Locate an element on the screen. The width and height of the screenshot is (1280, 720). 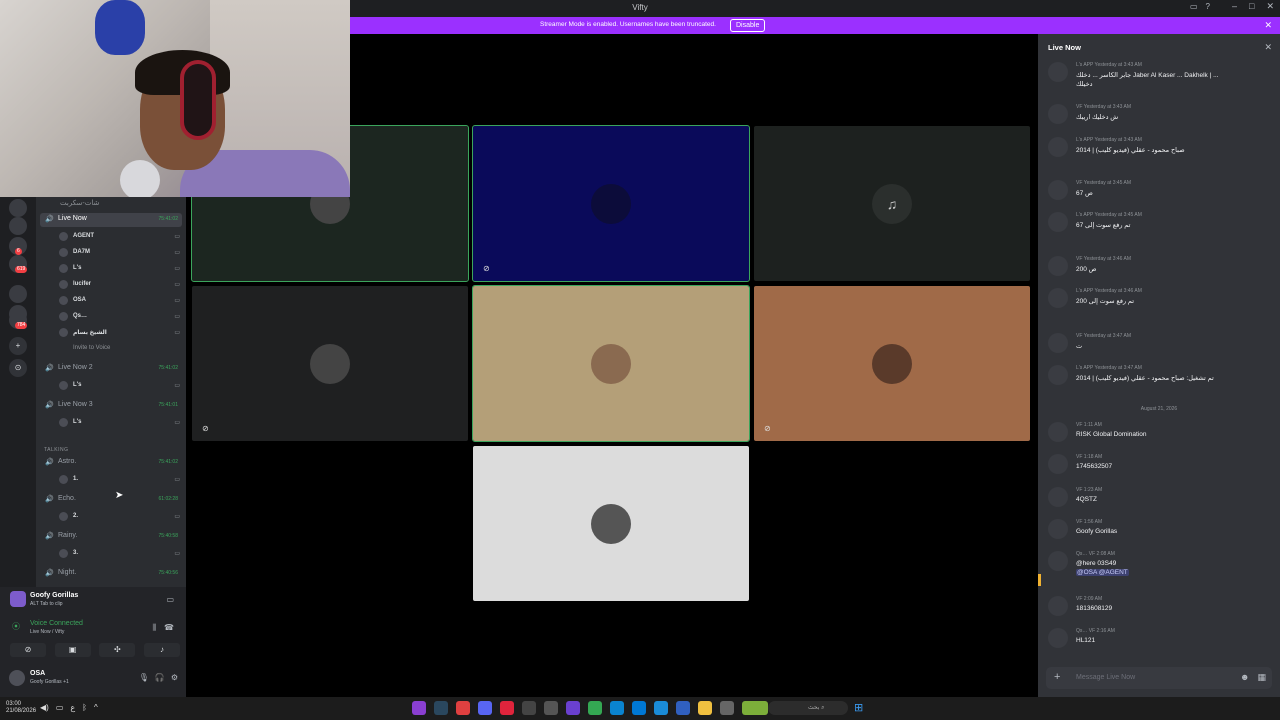
category-label: TALKING is located at coordinates (56, 450).